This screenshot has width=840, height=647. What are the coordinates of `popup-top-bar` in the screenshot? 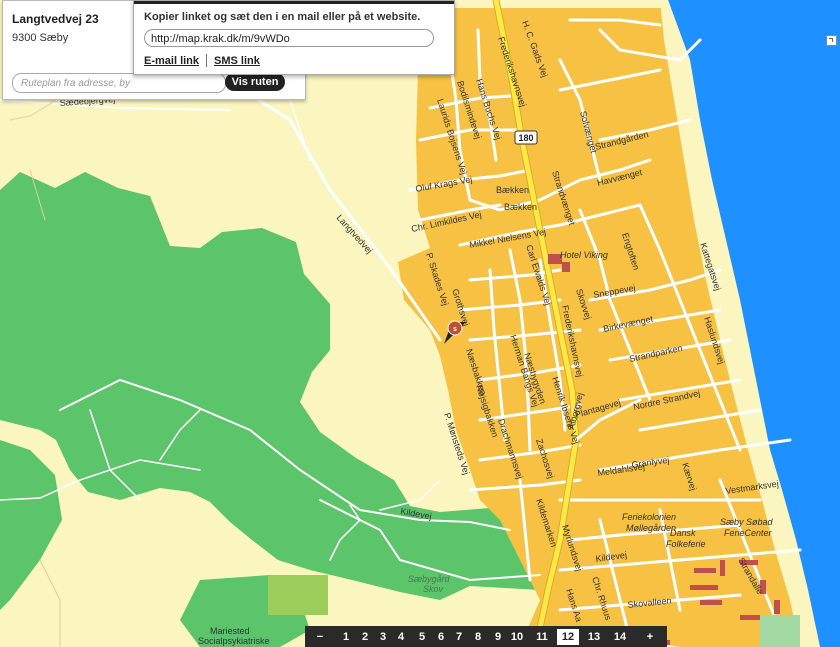 It's located at (294, 2).